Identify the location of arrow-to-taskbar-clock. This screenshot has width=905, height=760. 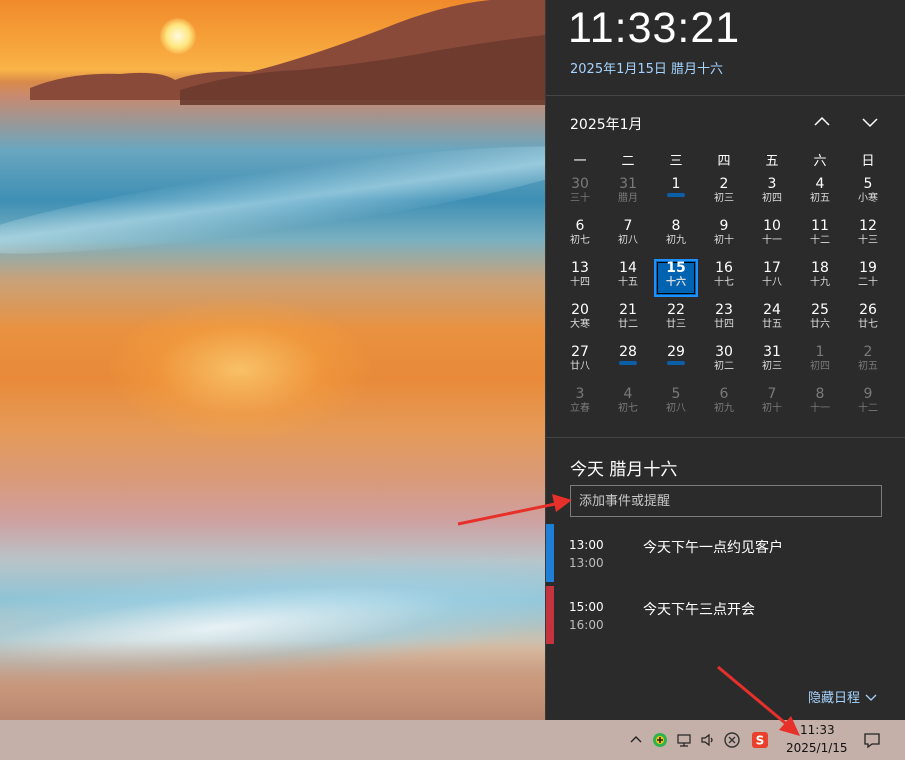
(758, 700).